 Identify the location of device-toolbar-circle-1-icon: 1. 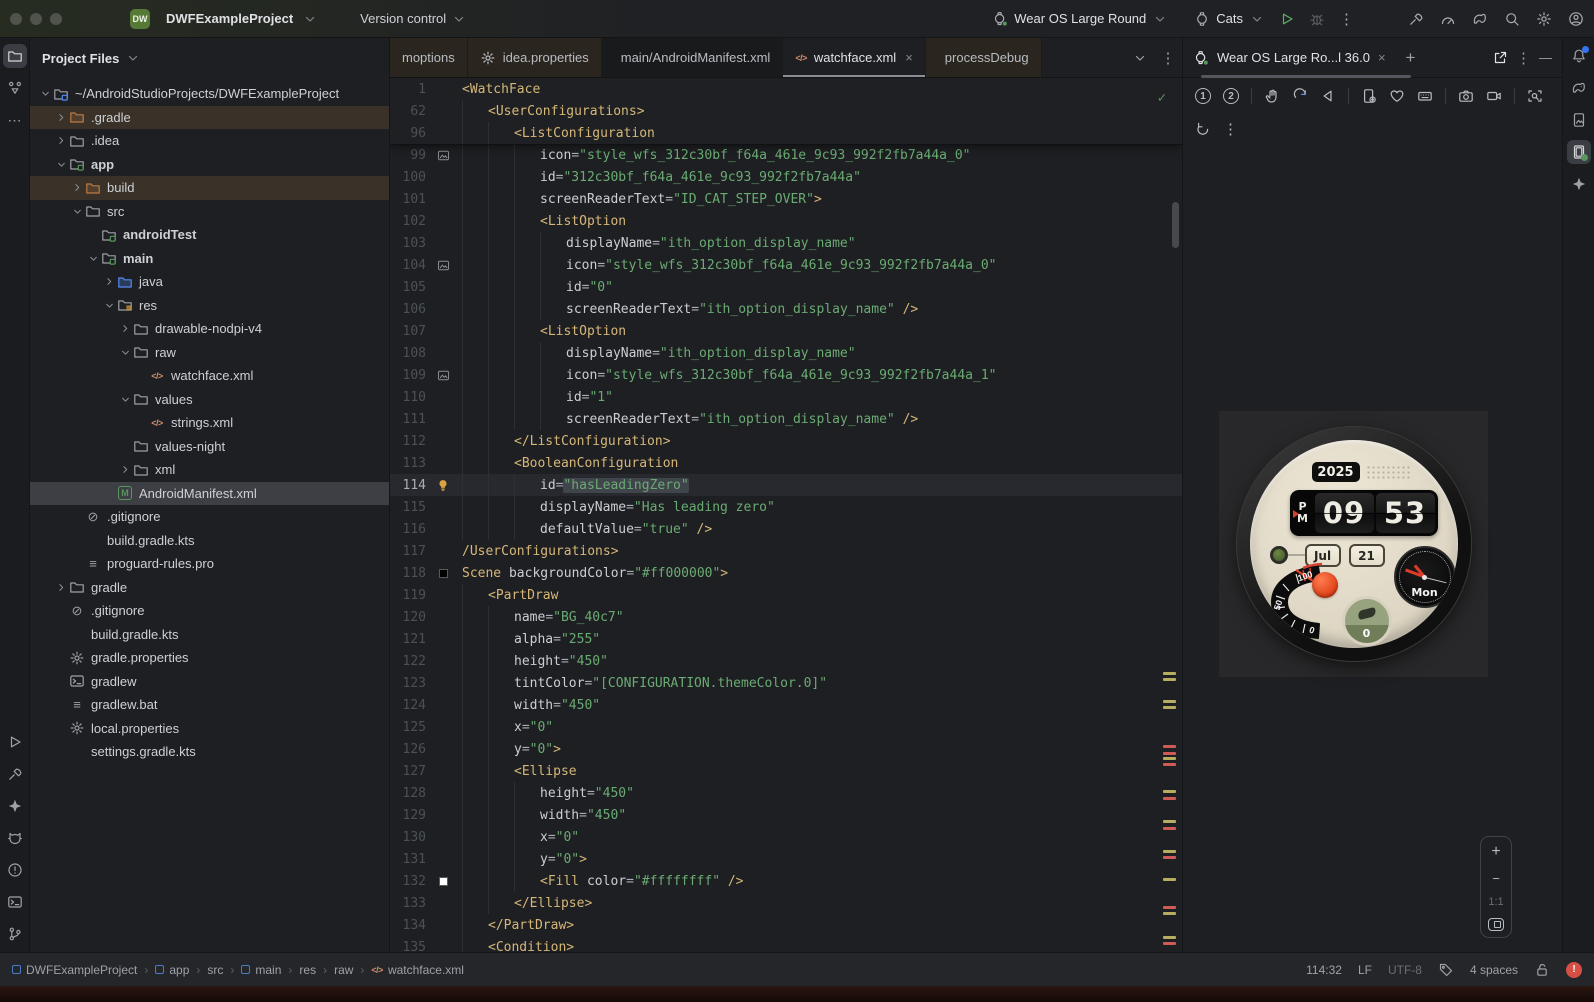
(1203, 96).